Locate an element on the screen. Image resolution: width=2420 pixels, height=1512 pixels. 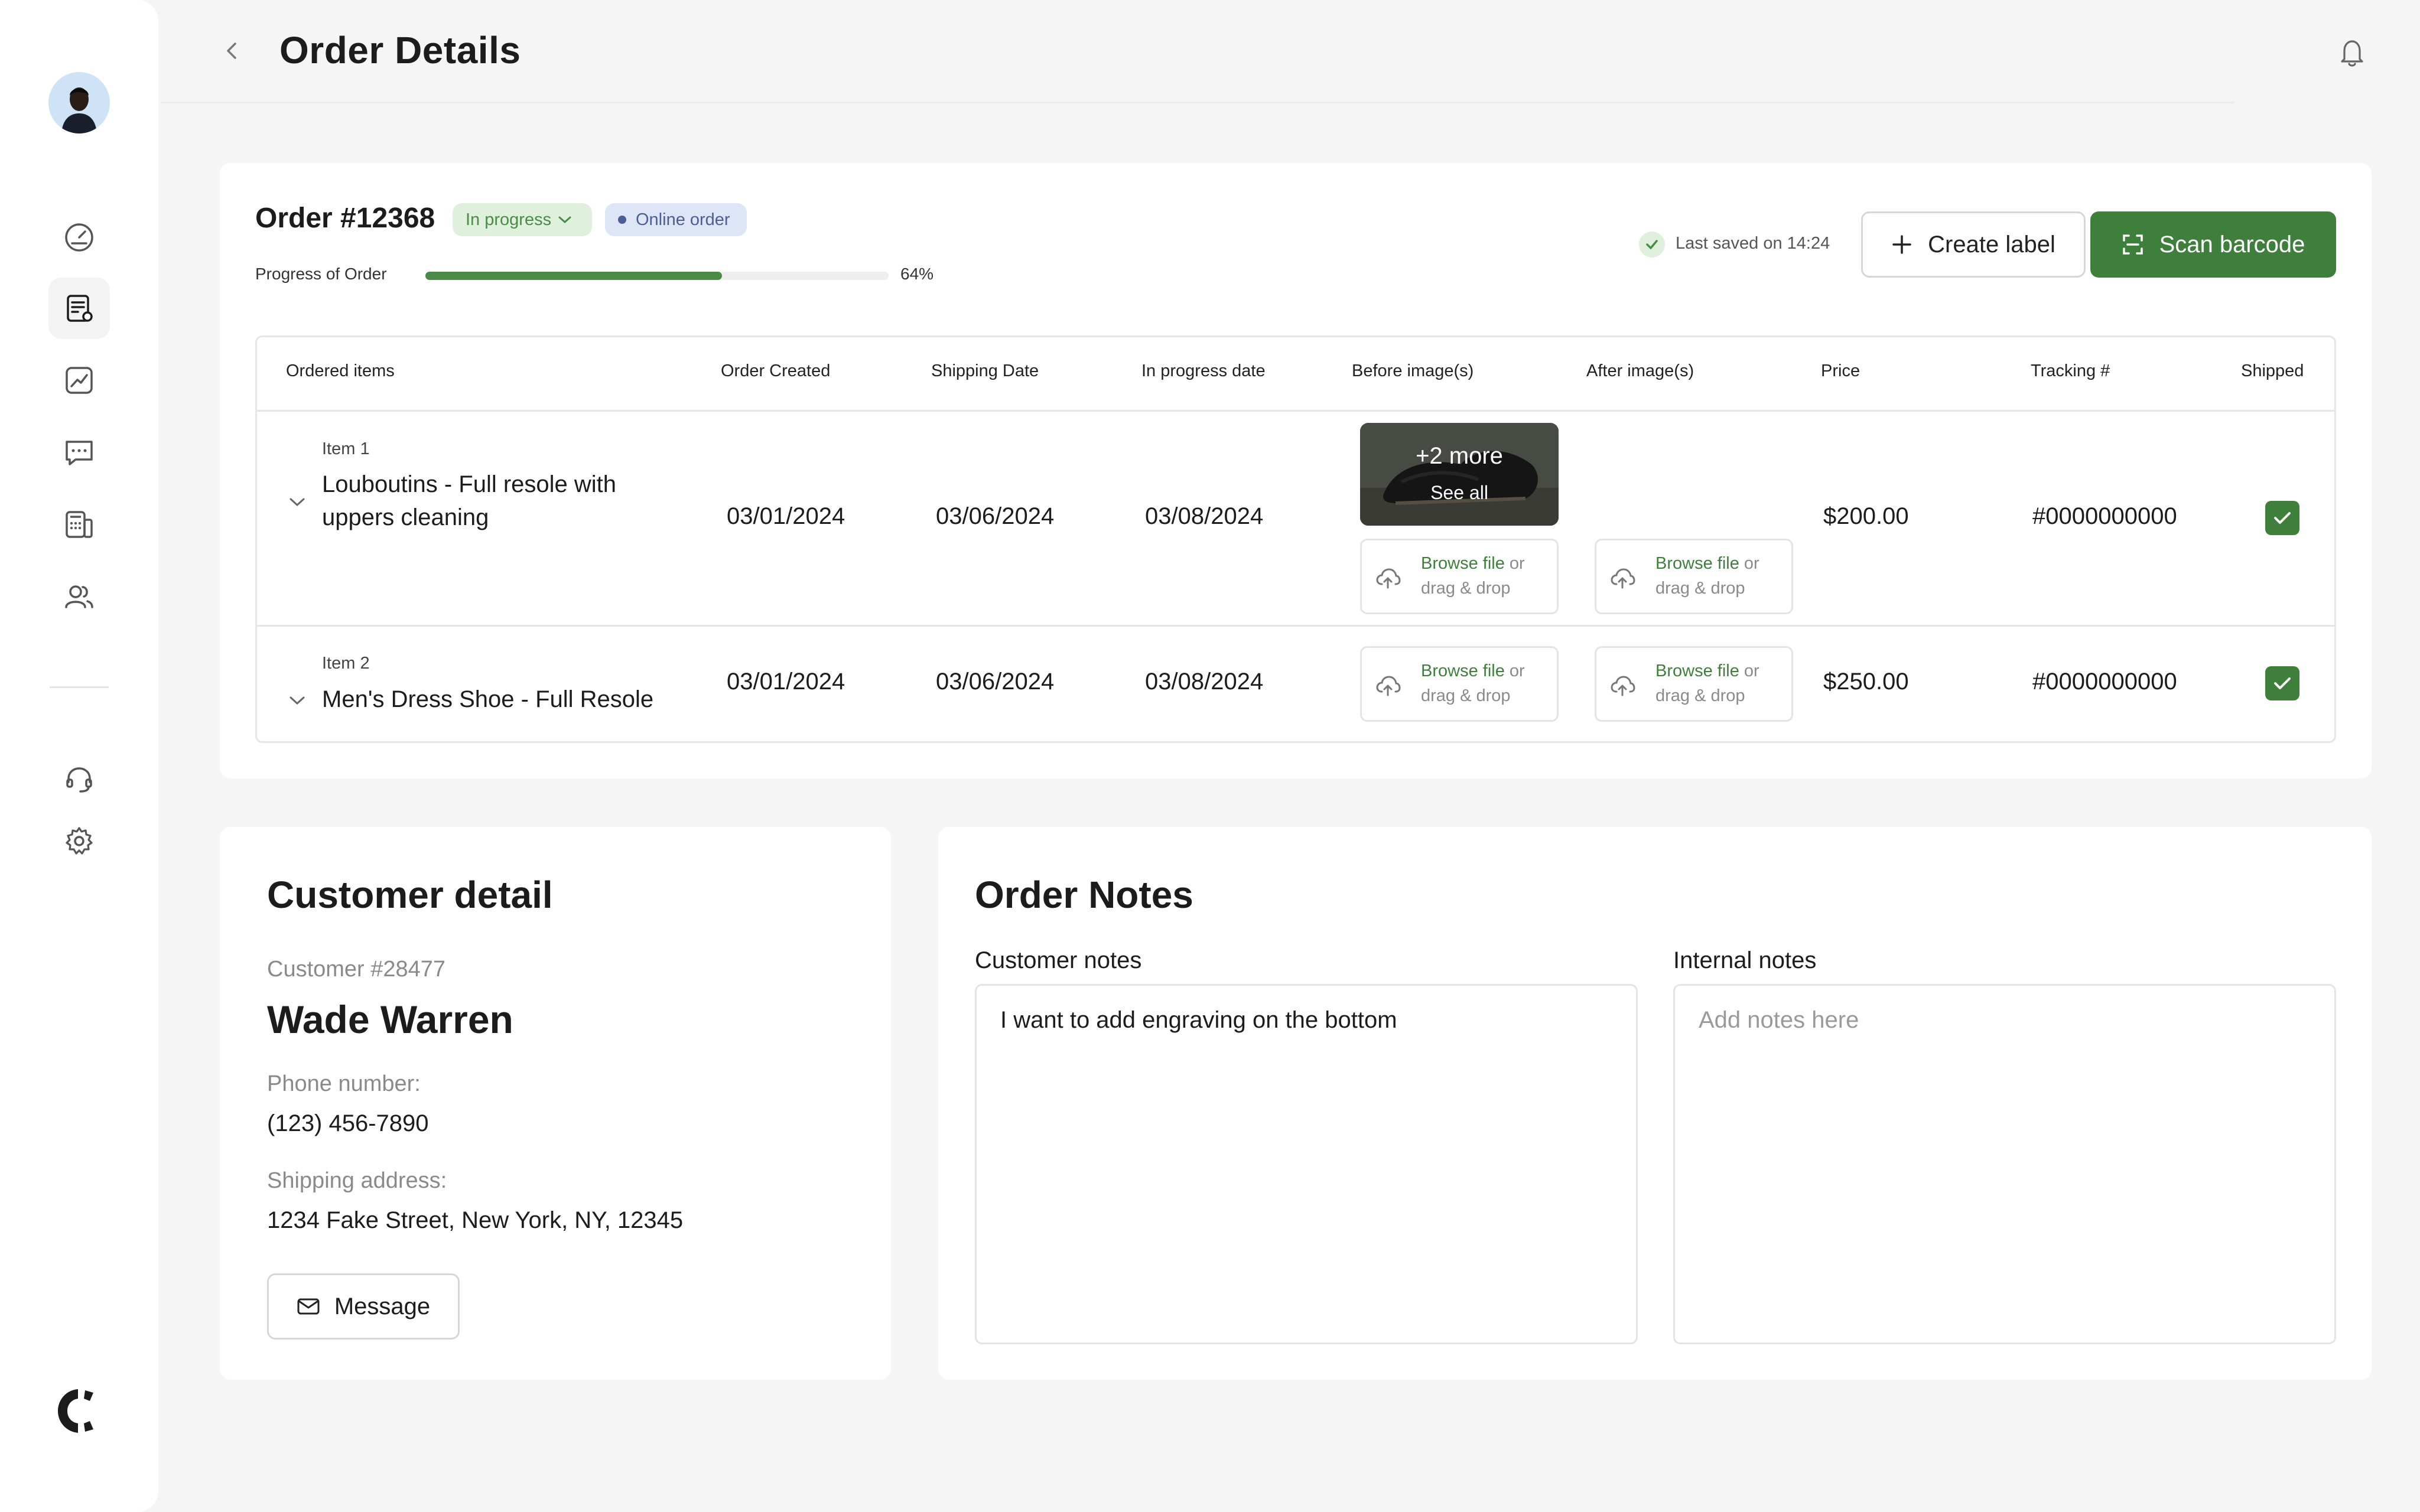
message-button: Message is located at coordinates (363, 1306).